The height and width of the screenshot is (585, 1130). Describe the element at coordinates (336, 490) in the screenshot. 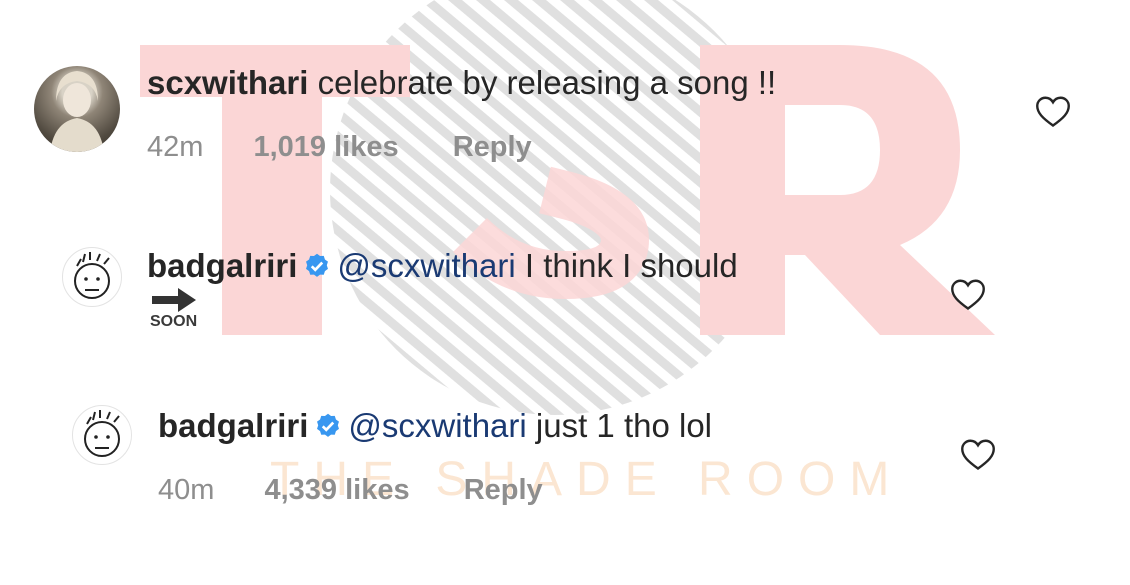

I see `likes-count: 4,339 likes` at that location.